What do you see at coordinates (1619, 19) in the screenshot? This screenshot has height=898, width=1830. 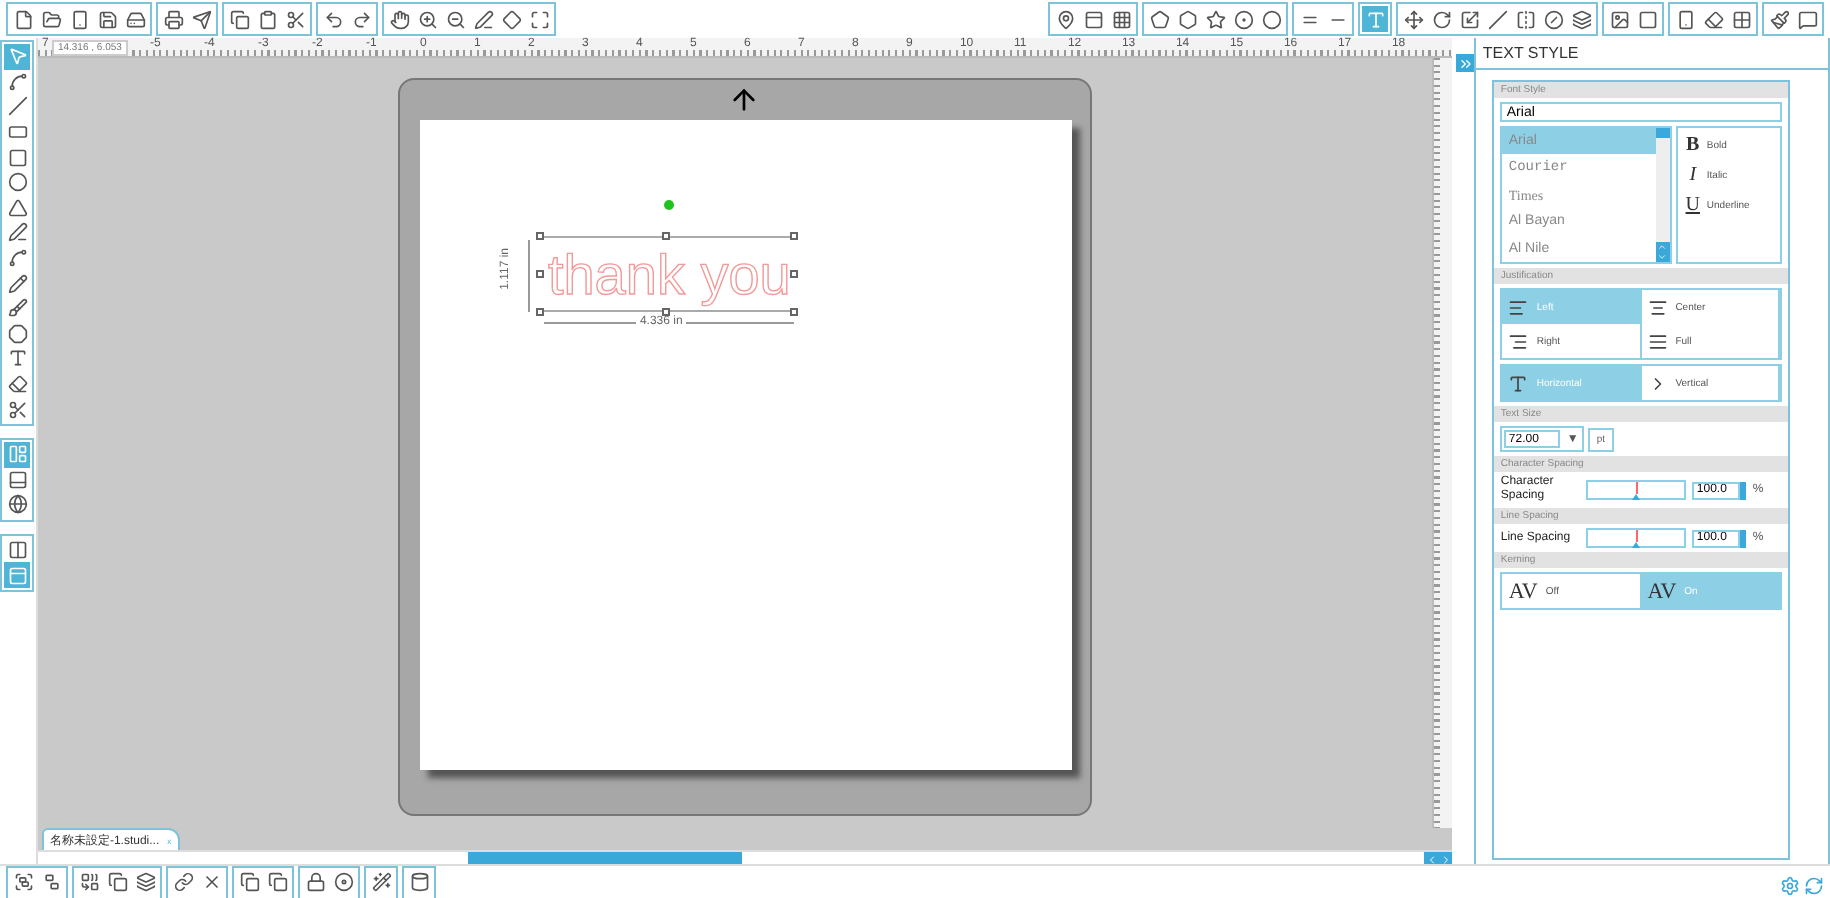 I see `image-icon` at bounding box center [1619, 19].